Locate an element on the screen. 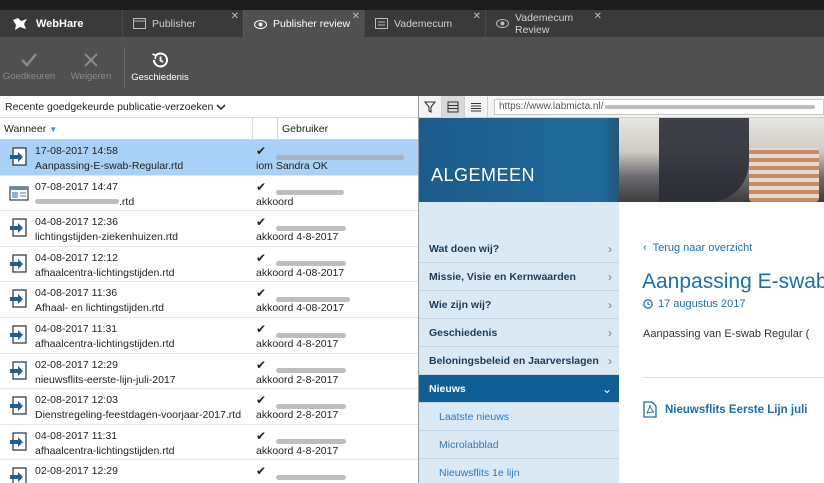  nav-item: Beloningsbeleid en Jaarverslagen › is located at coordinates (519, 361).